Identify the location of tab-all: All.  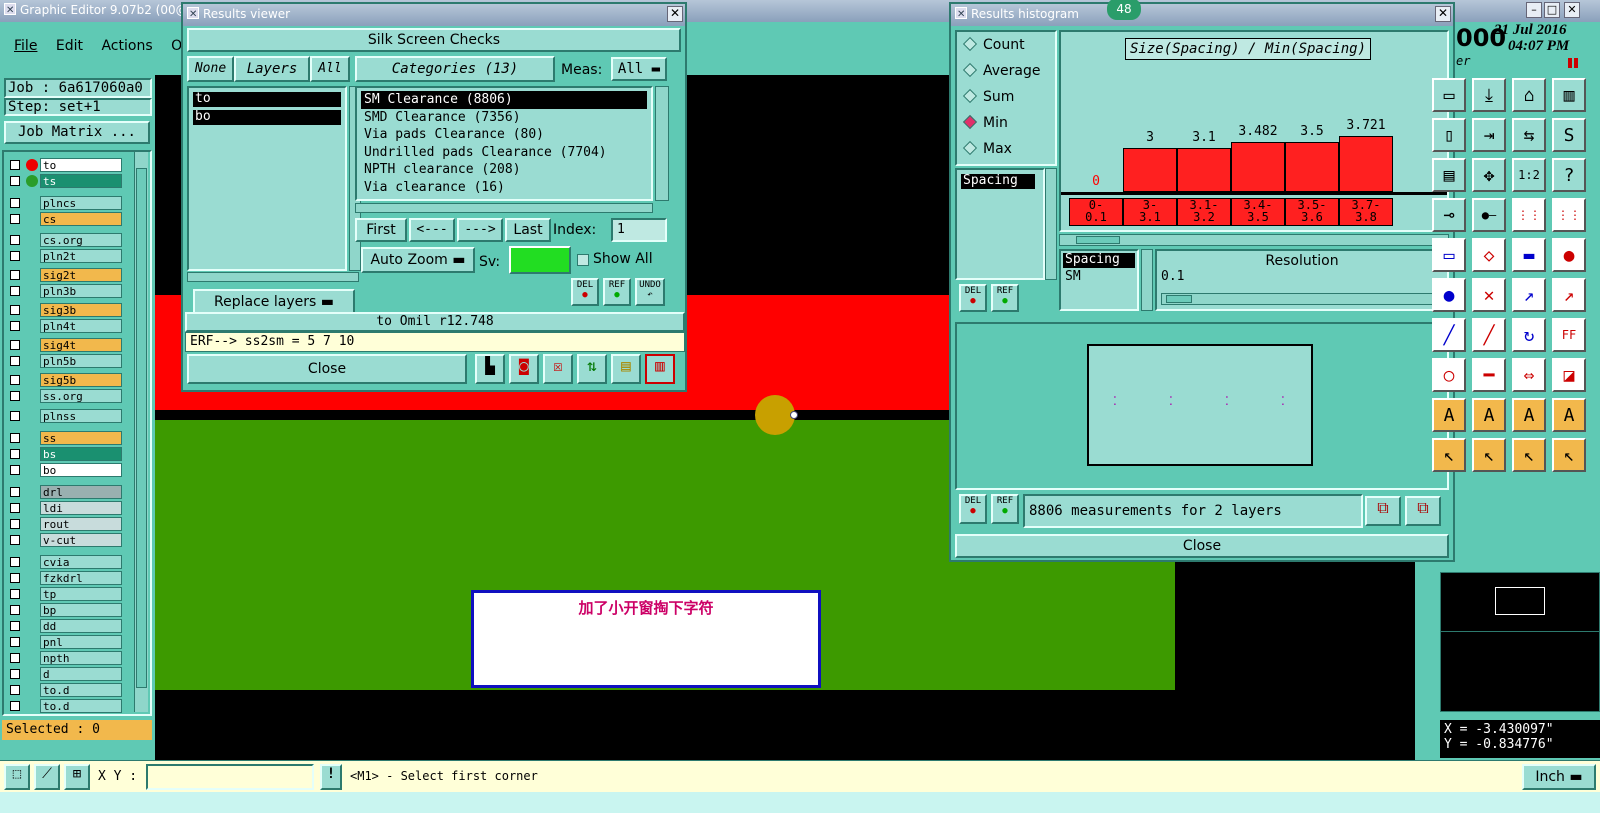
(330, 69).